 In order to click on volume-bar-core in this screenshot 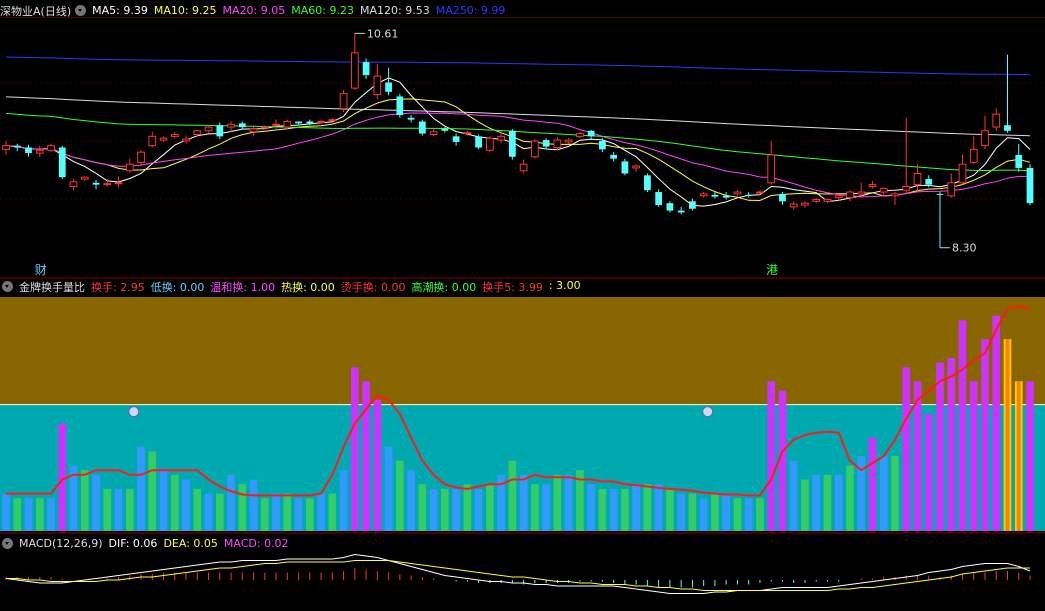, I will do `click(1018, 456)`.